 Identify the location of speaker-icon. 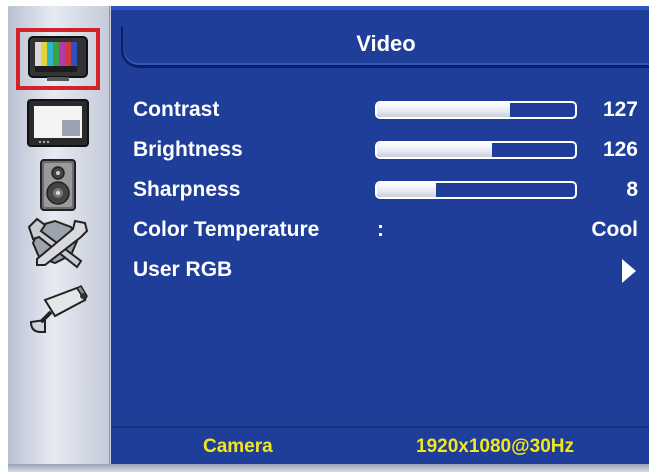
(58, 185).